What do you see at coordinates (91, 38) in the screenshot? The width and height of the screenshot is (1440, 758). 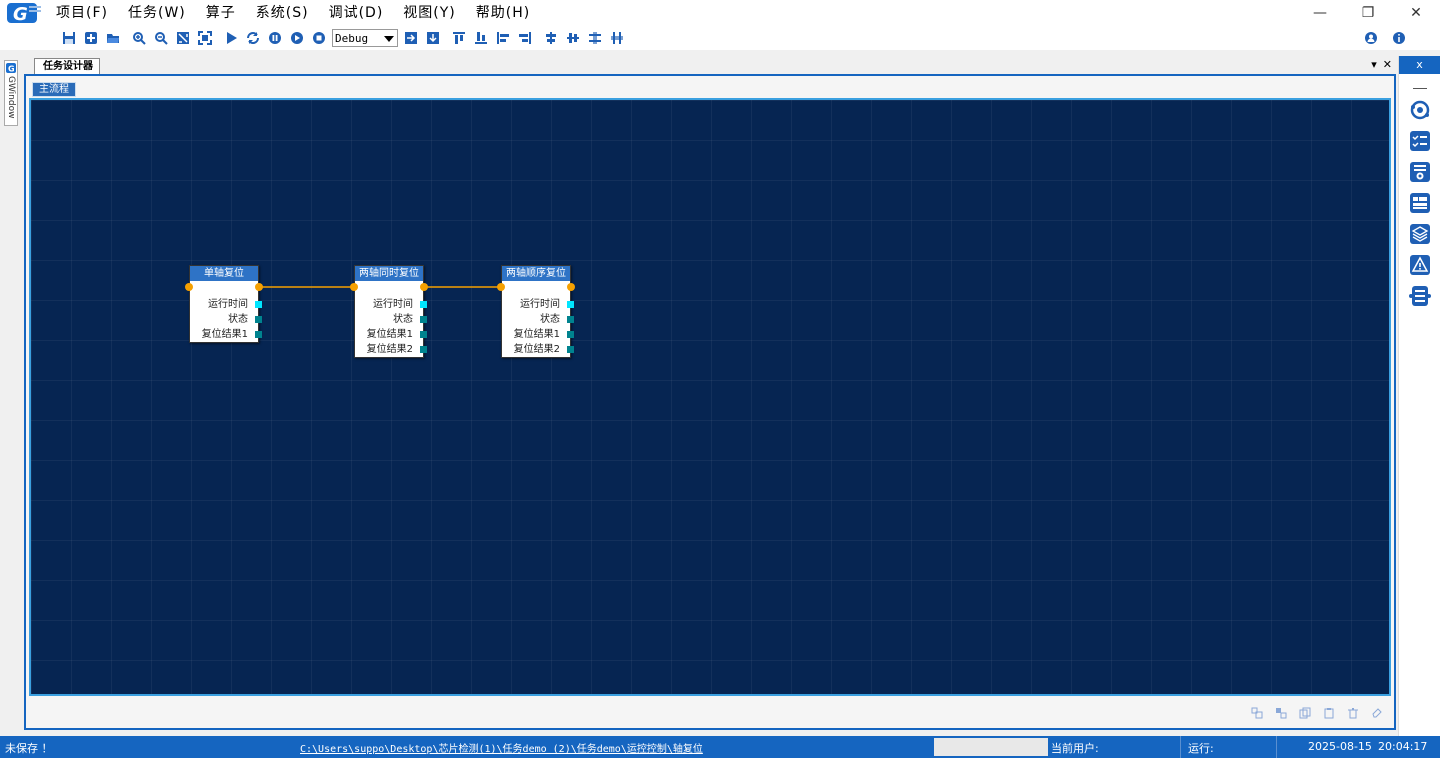 I see `new-file-icon` at bounding box center [91, 38].